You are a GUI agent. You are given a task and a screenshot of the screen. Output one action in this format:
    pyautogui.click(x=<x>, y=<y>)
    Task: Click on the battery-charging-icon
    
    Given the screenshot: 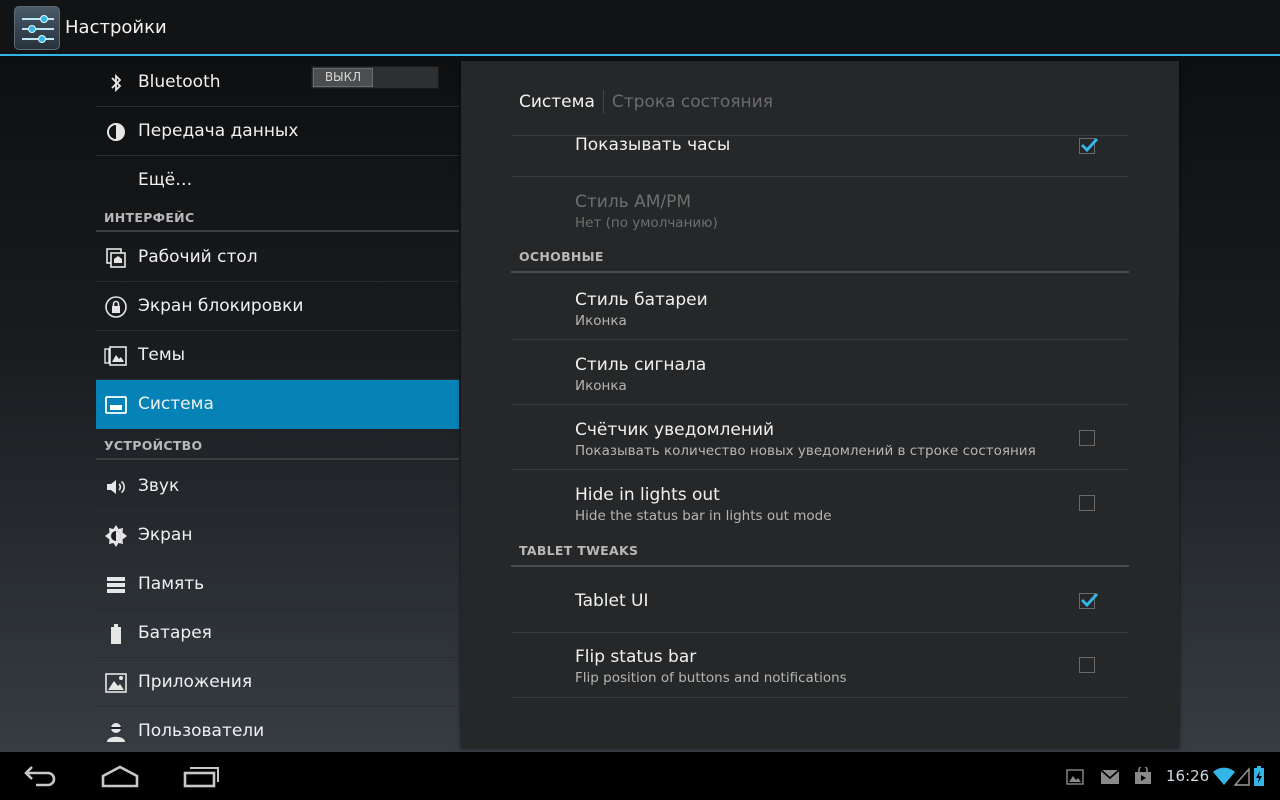 What is the action you would take?
    pyautogui.click(x=1259, y=778)
    